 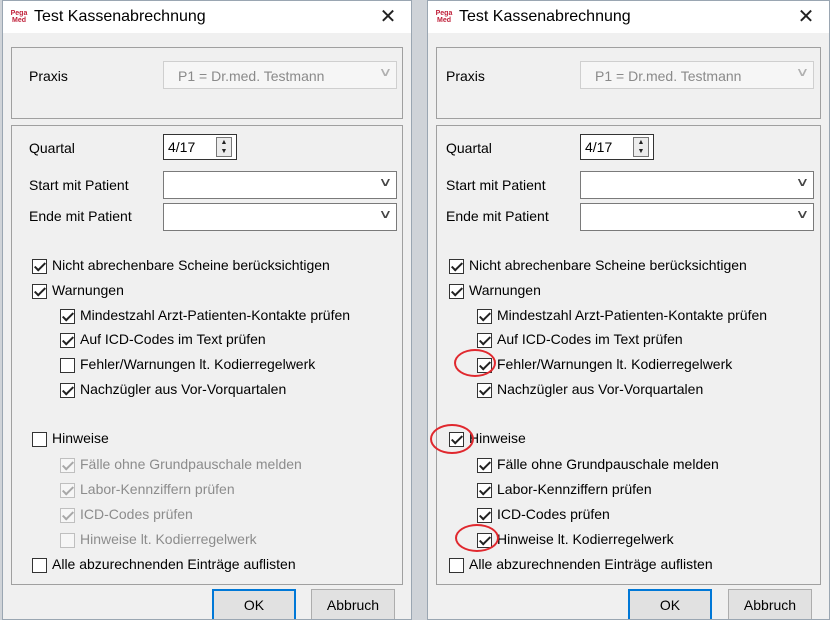 I want to click on annotation-ring-hinweise-kodier, so click(x=477, y=538).